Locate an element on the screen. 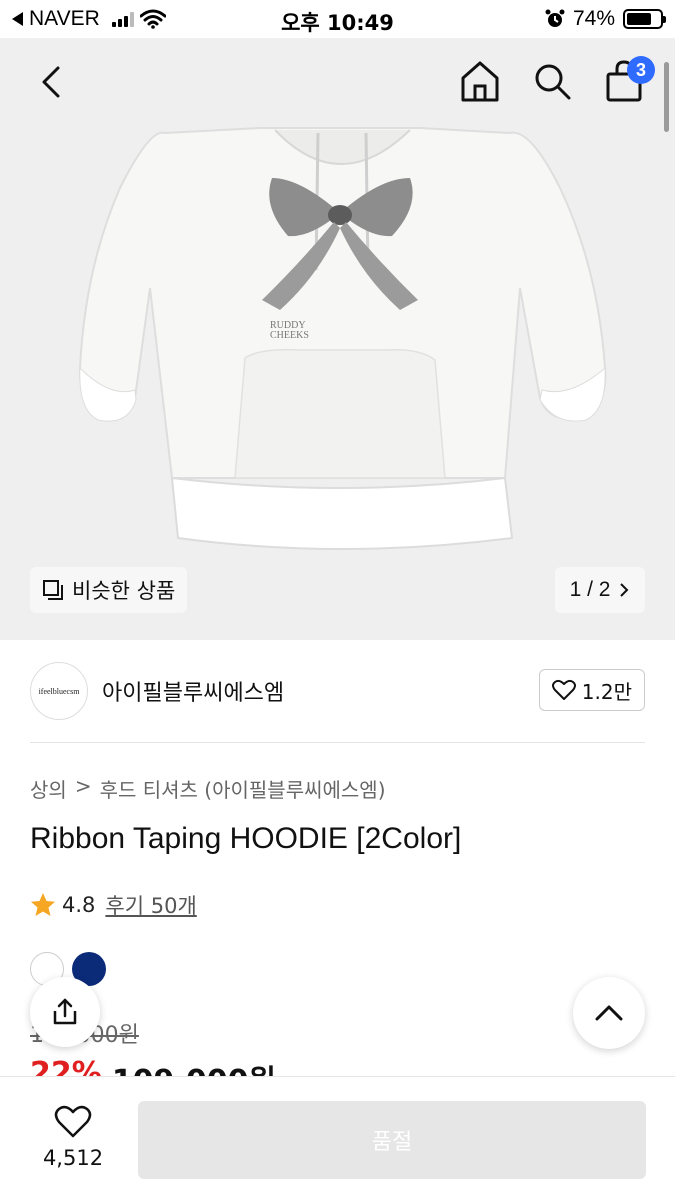 The height and width of the screenshot is (1200, 675). similar-products-icon is located at coordinates (53, 590).